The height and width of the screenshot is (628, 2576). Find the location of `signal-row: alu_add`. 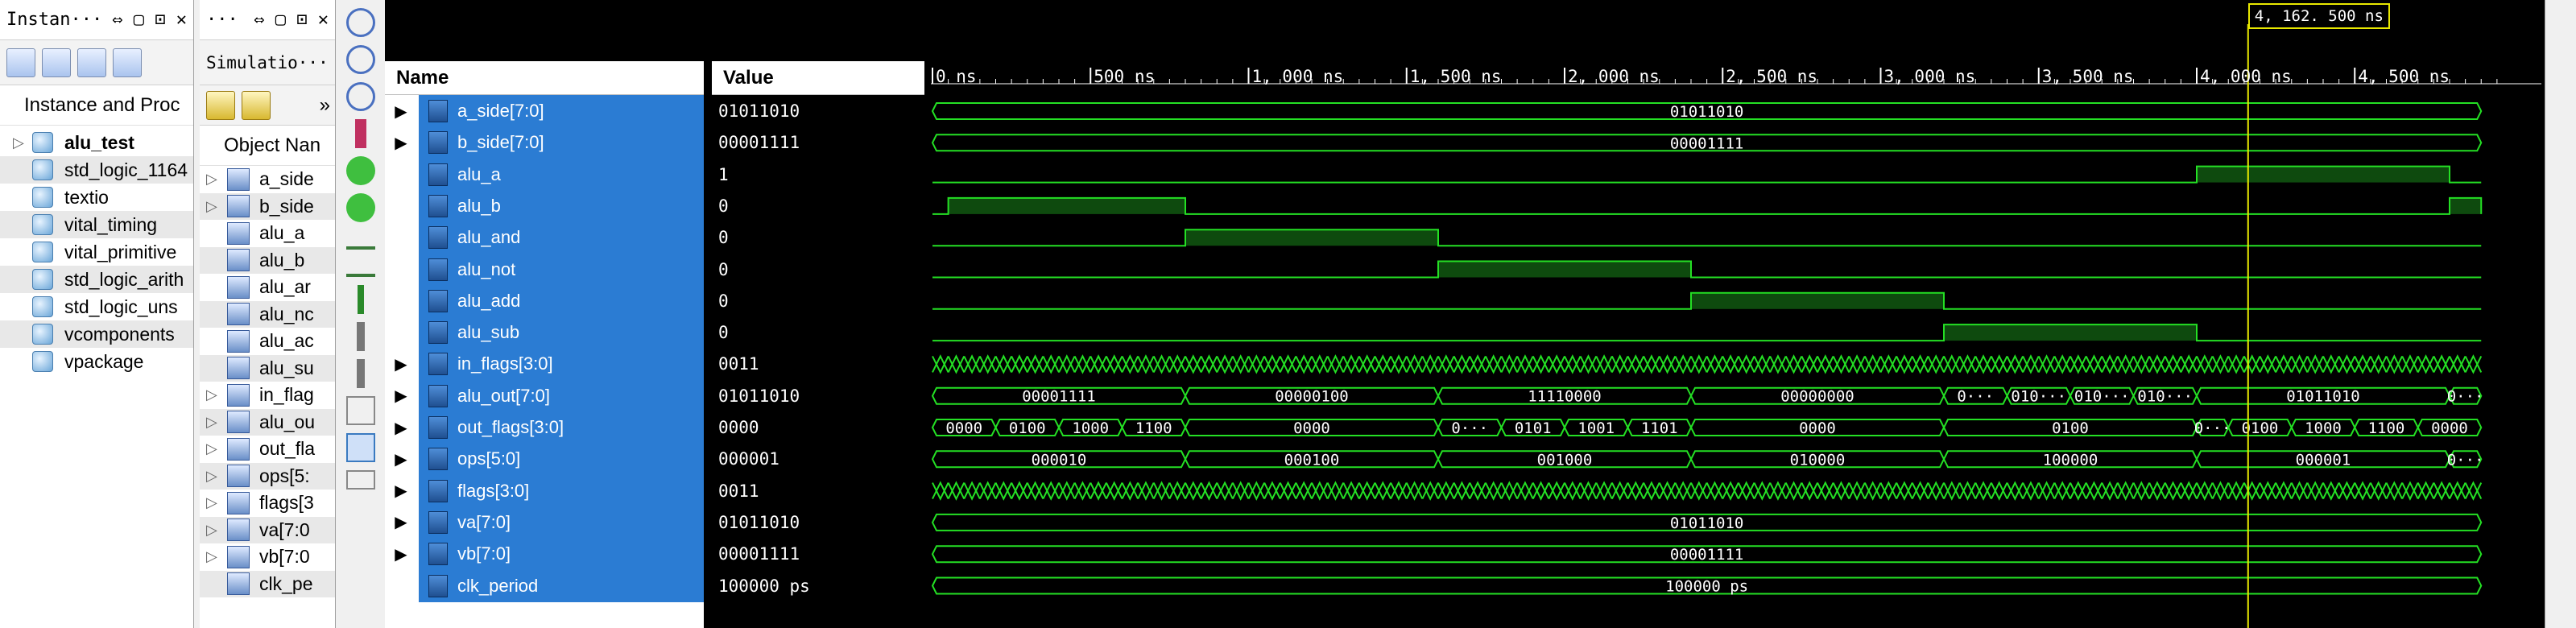

signal-row: alu_add is located at coordinates (545, 300).